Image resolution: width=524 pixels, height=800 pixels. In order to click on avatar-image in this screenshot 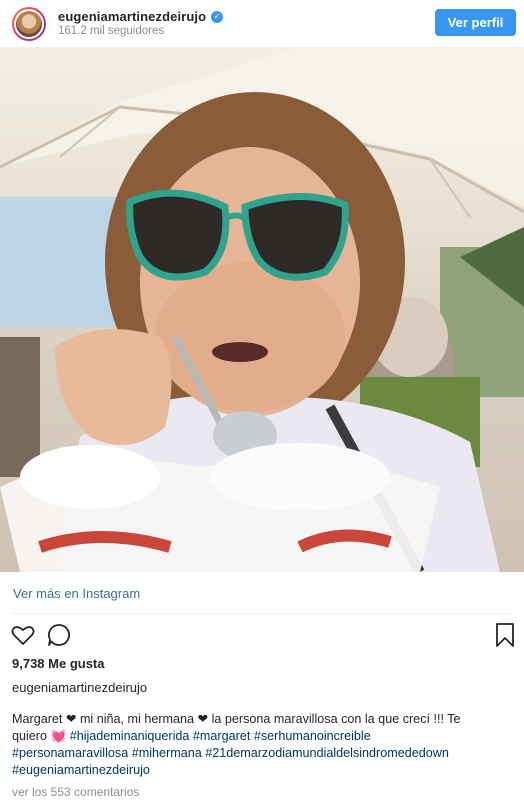, I will do `click(29, 24)`.